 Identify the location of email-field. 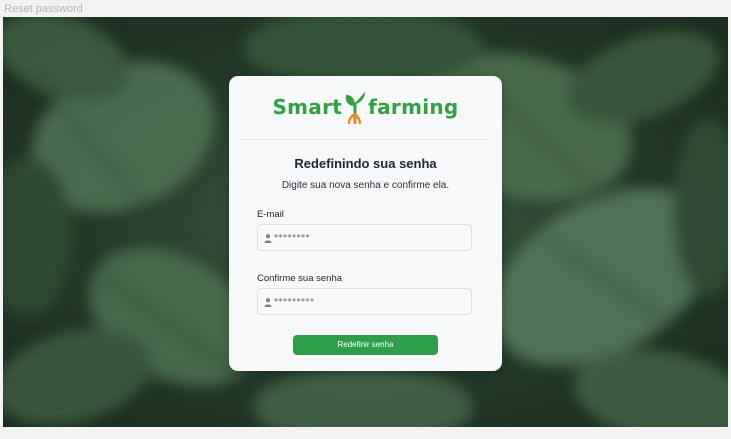
(364, 237).